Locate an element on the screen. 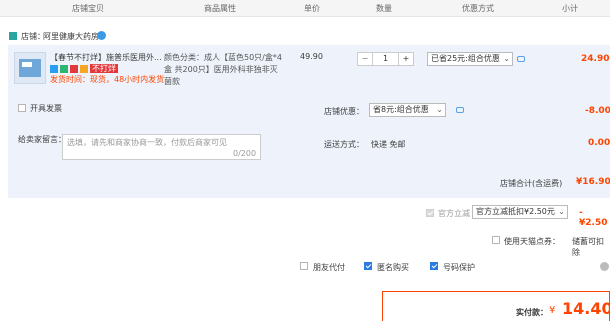 The image size is (610, 321). shop-discount-value: 省8元:组合优惠 is located at coordinates (401, 109).